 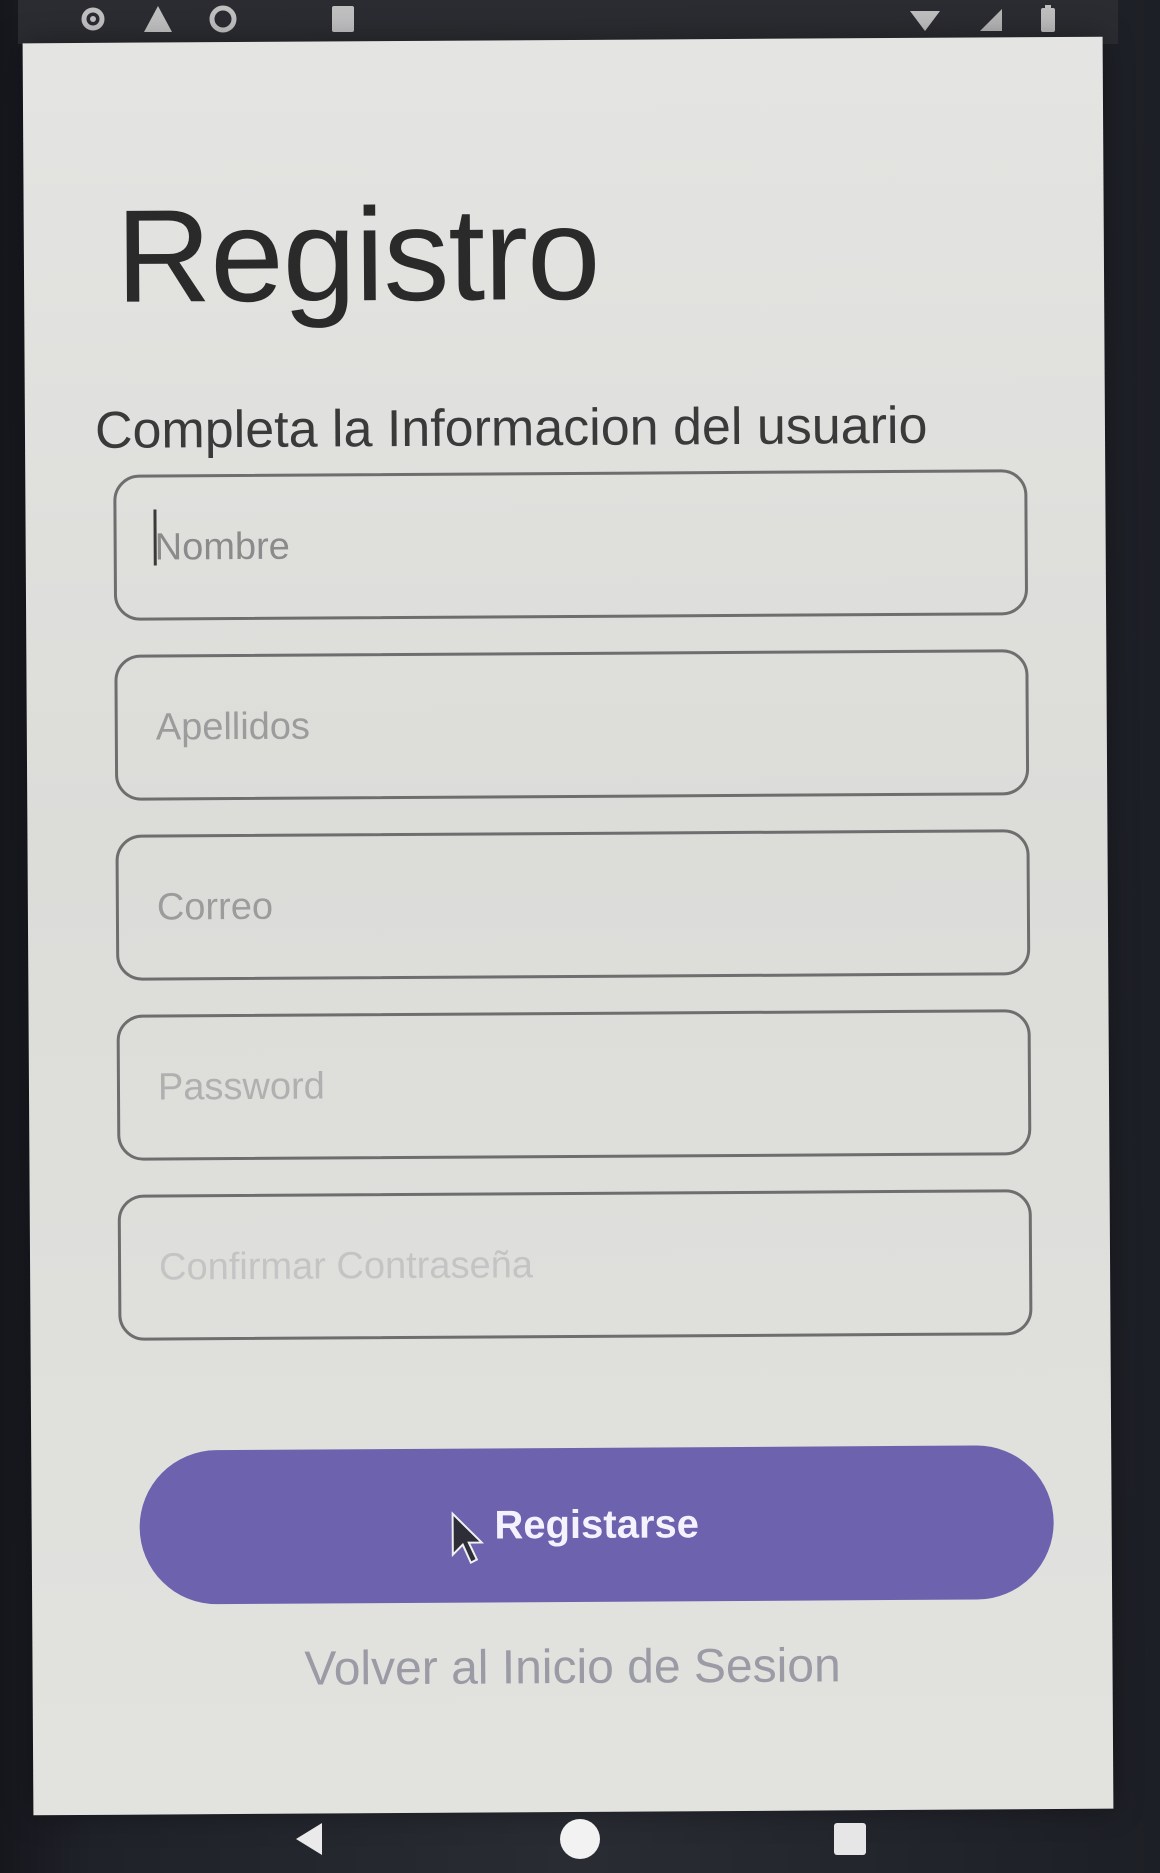 What do you see at coordinates (284, 22) in the screenshot?
I see `moon-icon` at bounding box center [284, 22].